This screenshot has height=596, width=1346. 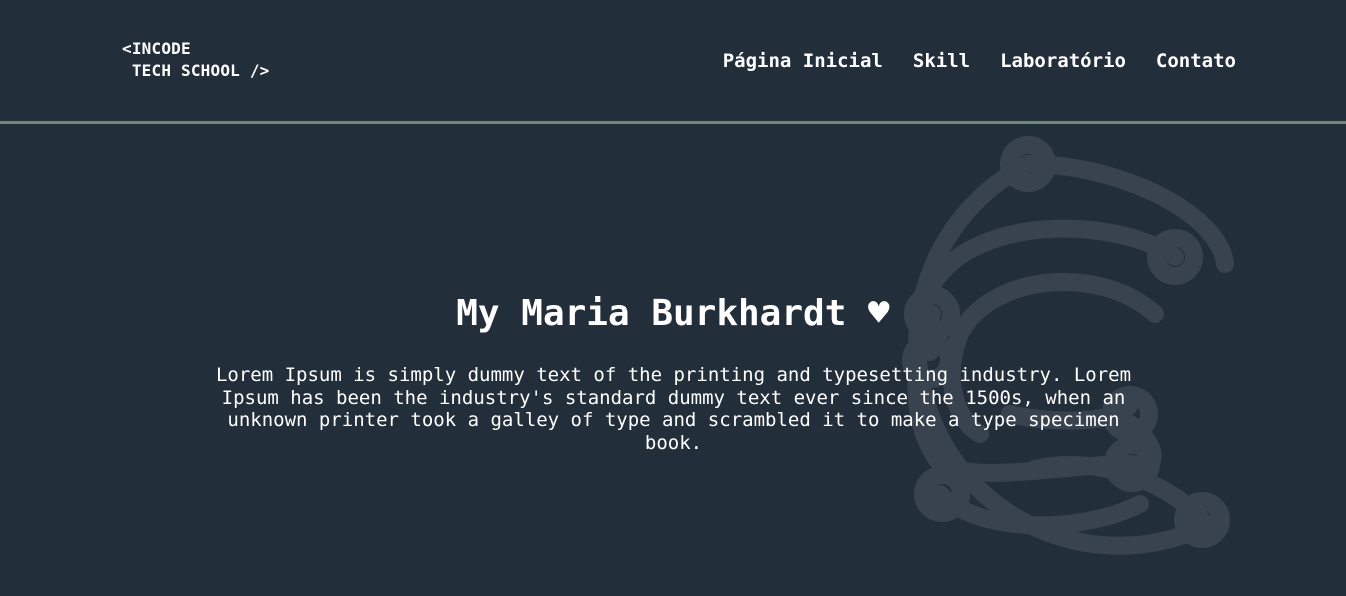 What do you see at coordinates (1196, 61) in the screenshot?
I see `nav-link-contact: Contato` at bounding box center [1196, 61].